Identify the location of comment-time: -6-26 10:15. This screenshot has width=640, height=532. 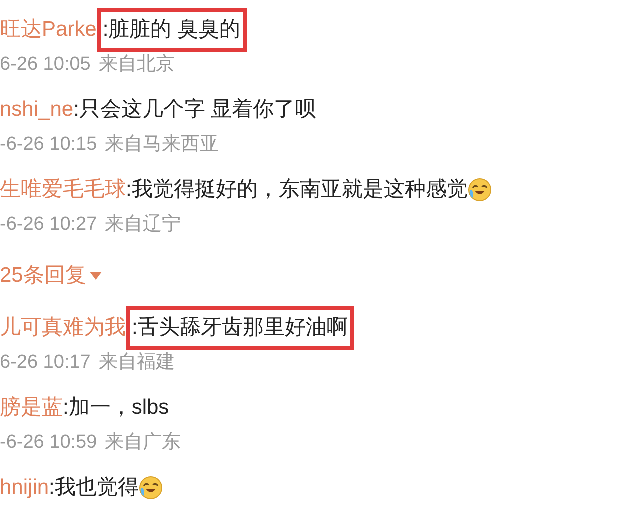
(49, 144).